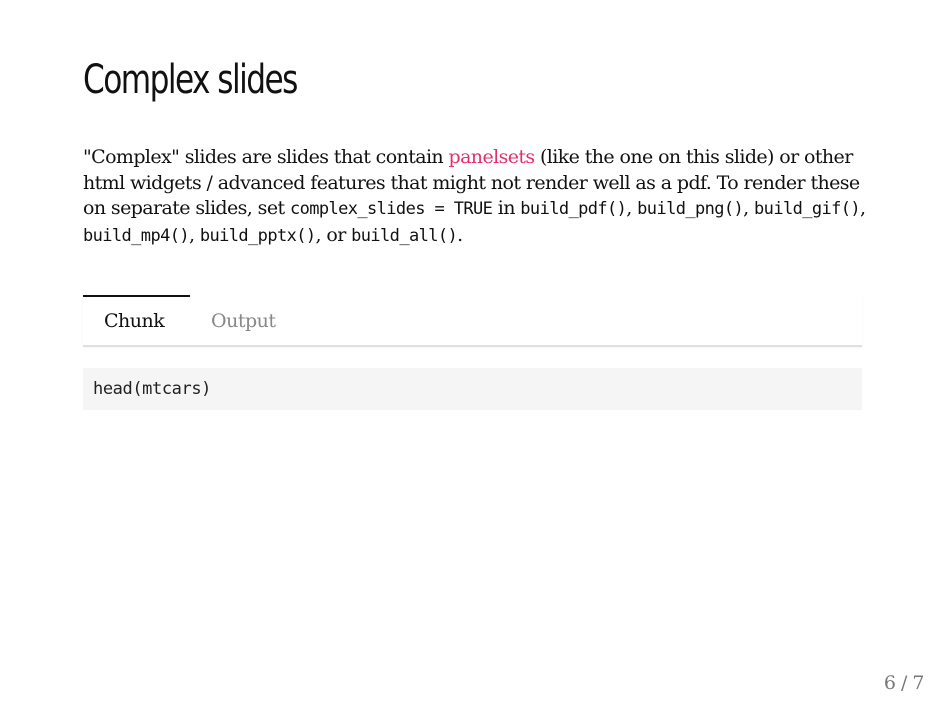  What do you see at coordinates (904, 683) in the screenshot?
I see `page-number: 6 / 7` at bounding box center [904, 683].